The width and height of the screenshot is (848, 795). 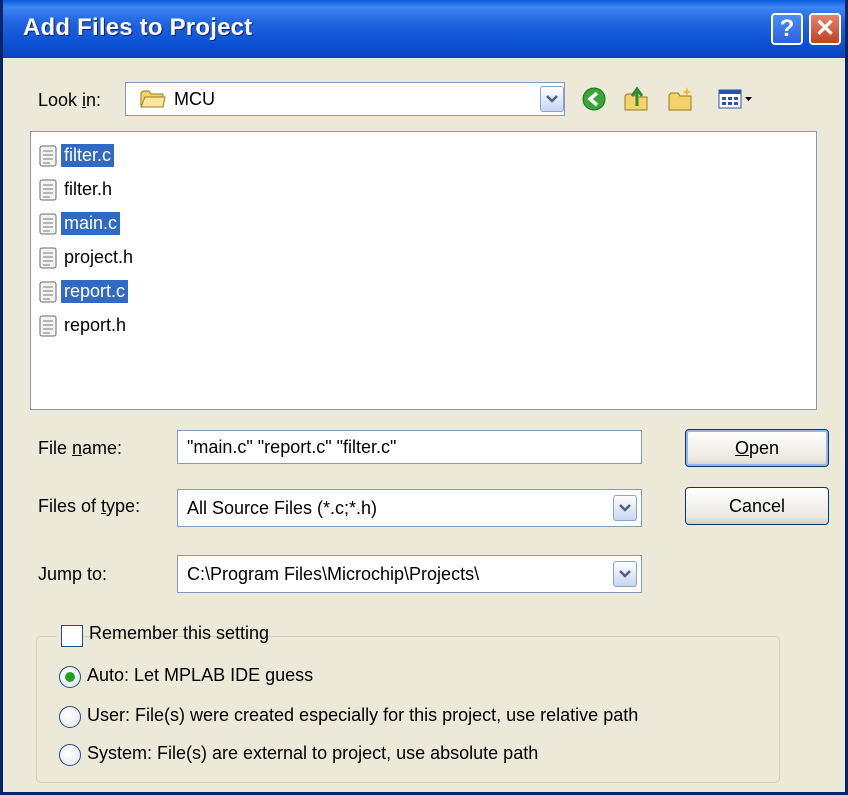 What do you see at coordinates (70, 755) in the screenshot?
I see `radio-system` at bounding box center [70, 755].